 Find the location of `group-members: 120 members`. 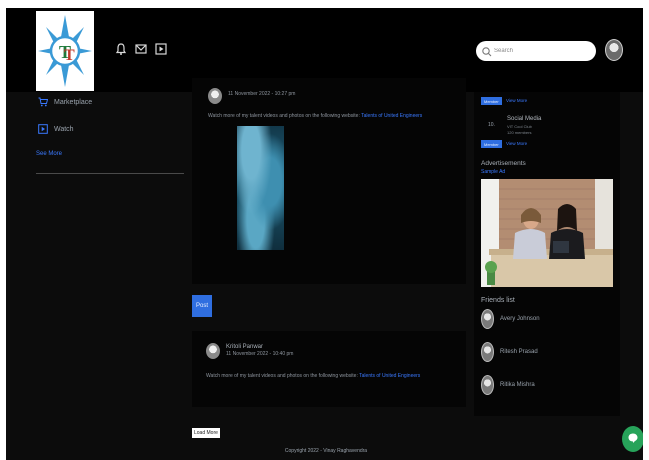

group-members: 120 members is located at coordinates (519, 132).